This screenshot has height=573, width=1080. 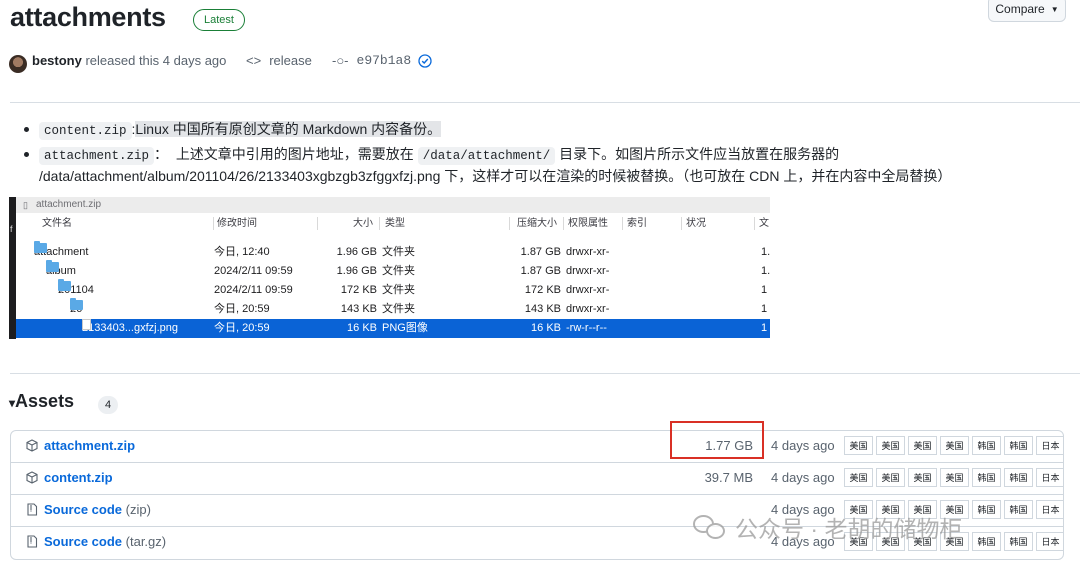 What do you see at coordinates (393, 205) in the screenshot?
I see `window-title: ▯ attachment.zip` at bounding box center [393, 205].